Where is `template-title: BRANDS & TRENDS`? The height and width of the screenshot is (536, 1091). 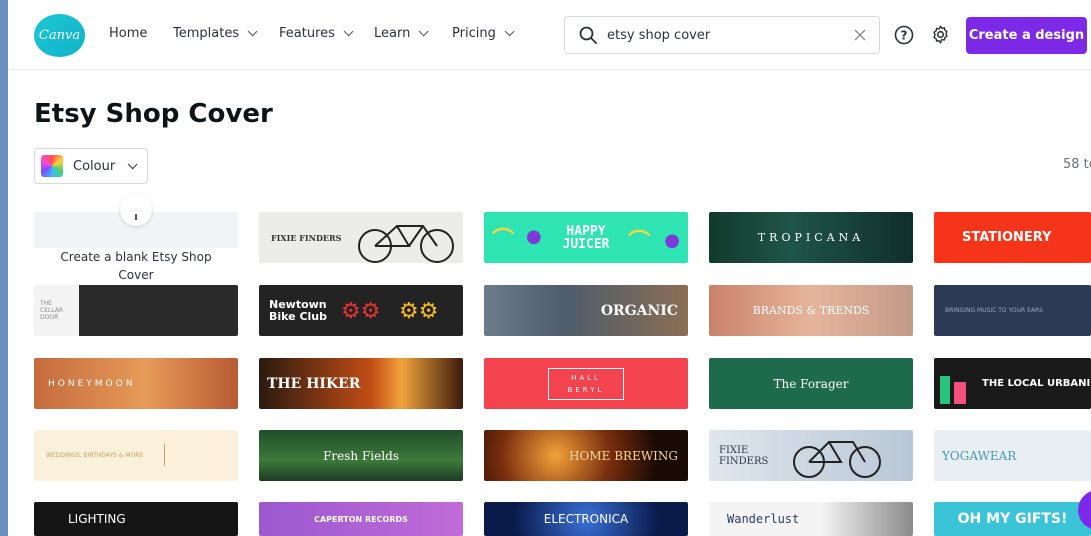
template-title: BRANDS & TRENDS is located at coordinates (811, 310).